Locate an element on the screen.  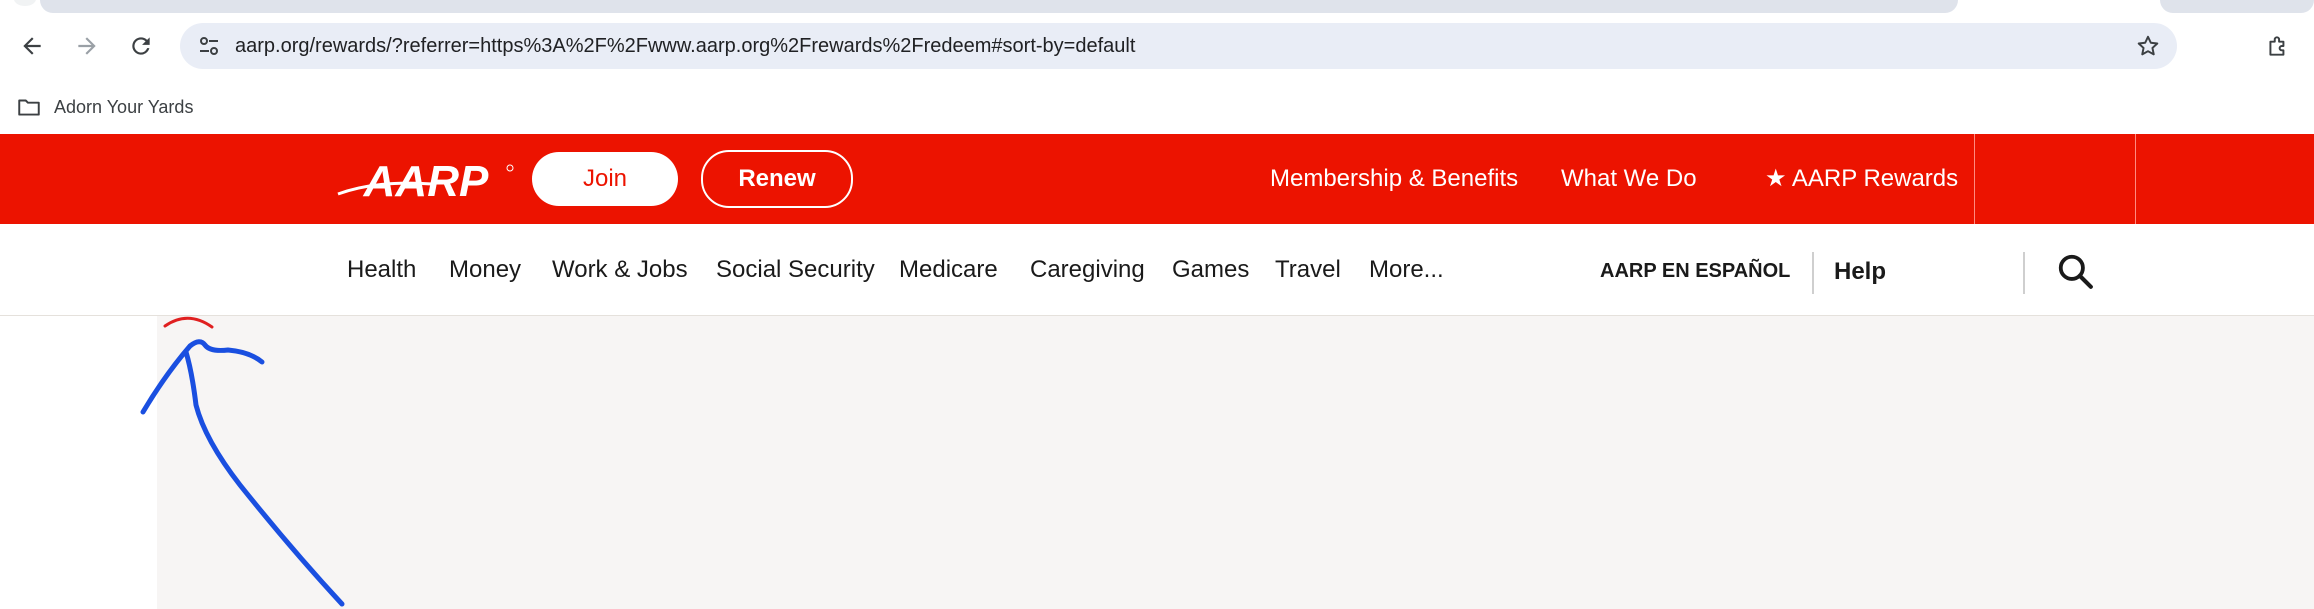
active-tab is located at coordinates (999, 6).